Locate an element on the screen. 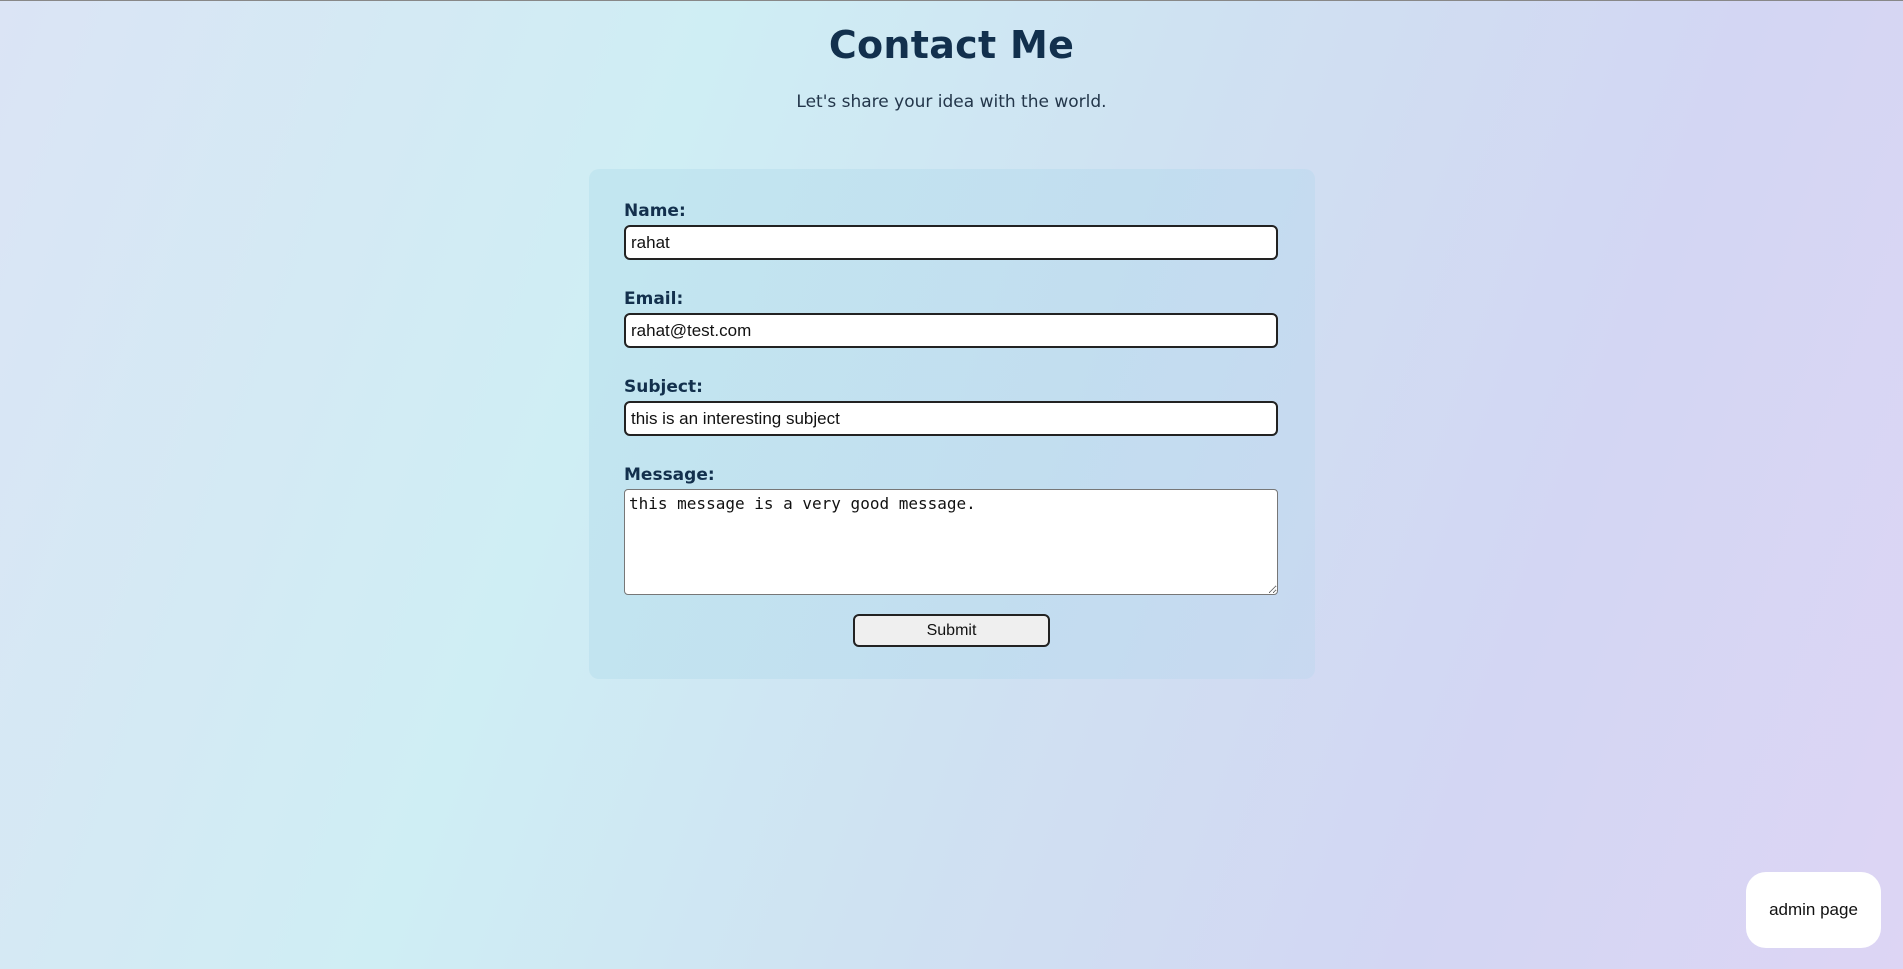  name-label: Name: is located at coordinates (655, 211).